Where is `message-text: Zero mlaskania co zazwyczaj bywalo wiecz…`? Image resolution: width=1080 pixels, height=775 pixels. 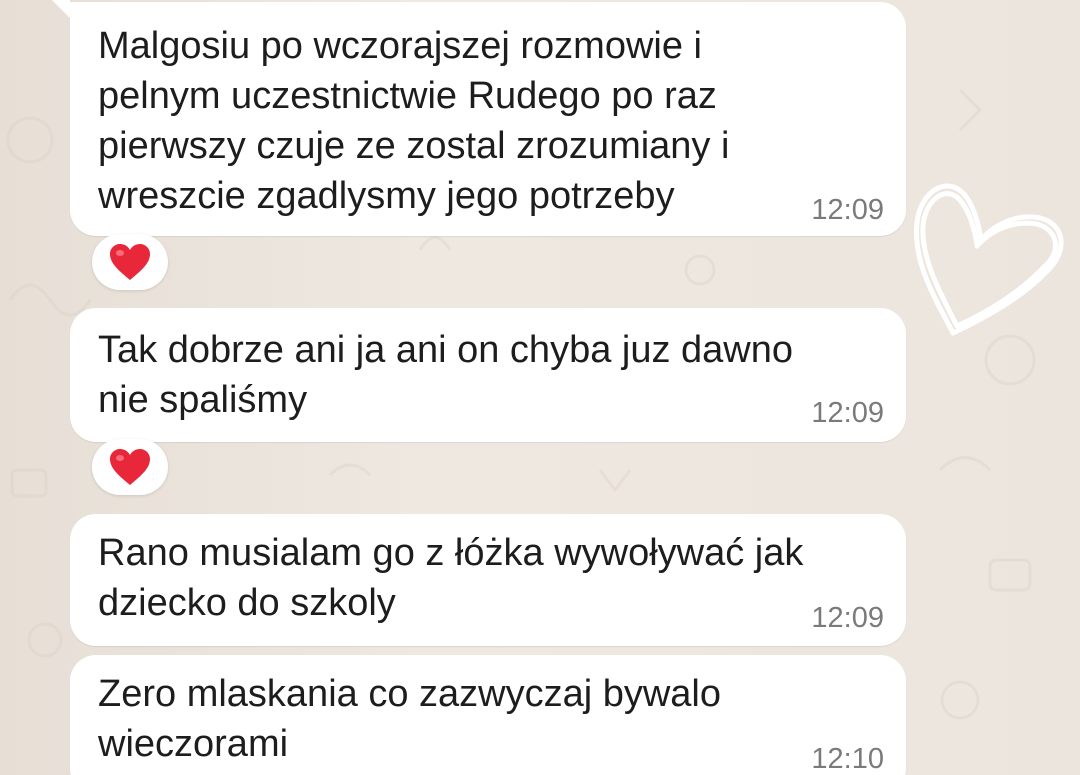
message-text: Zero mlaskania co zazwyczaj bywalo wiecz… is located at coordinates (410, 719).